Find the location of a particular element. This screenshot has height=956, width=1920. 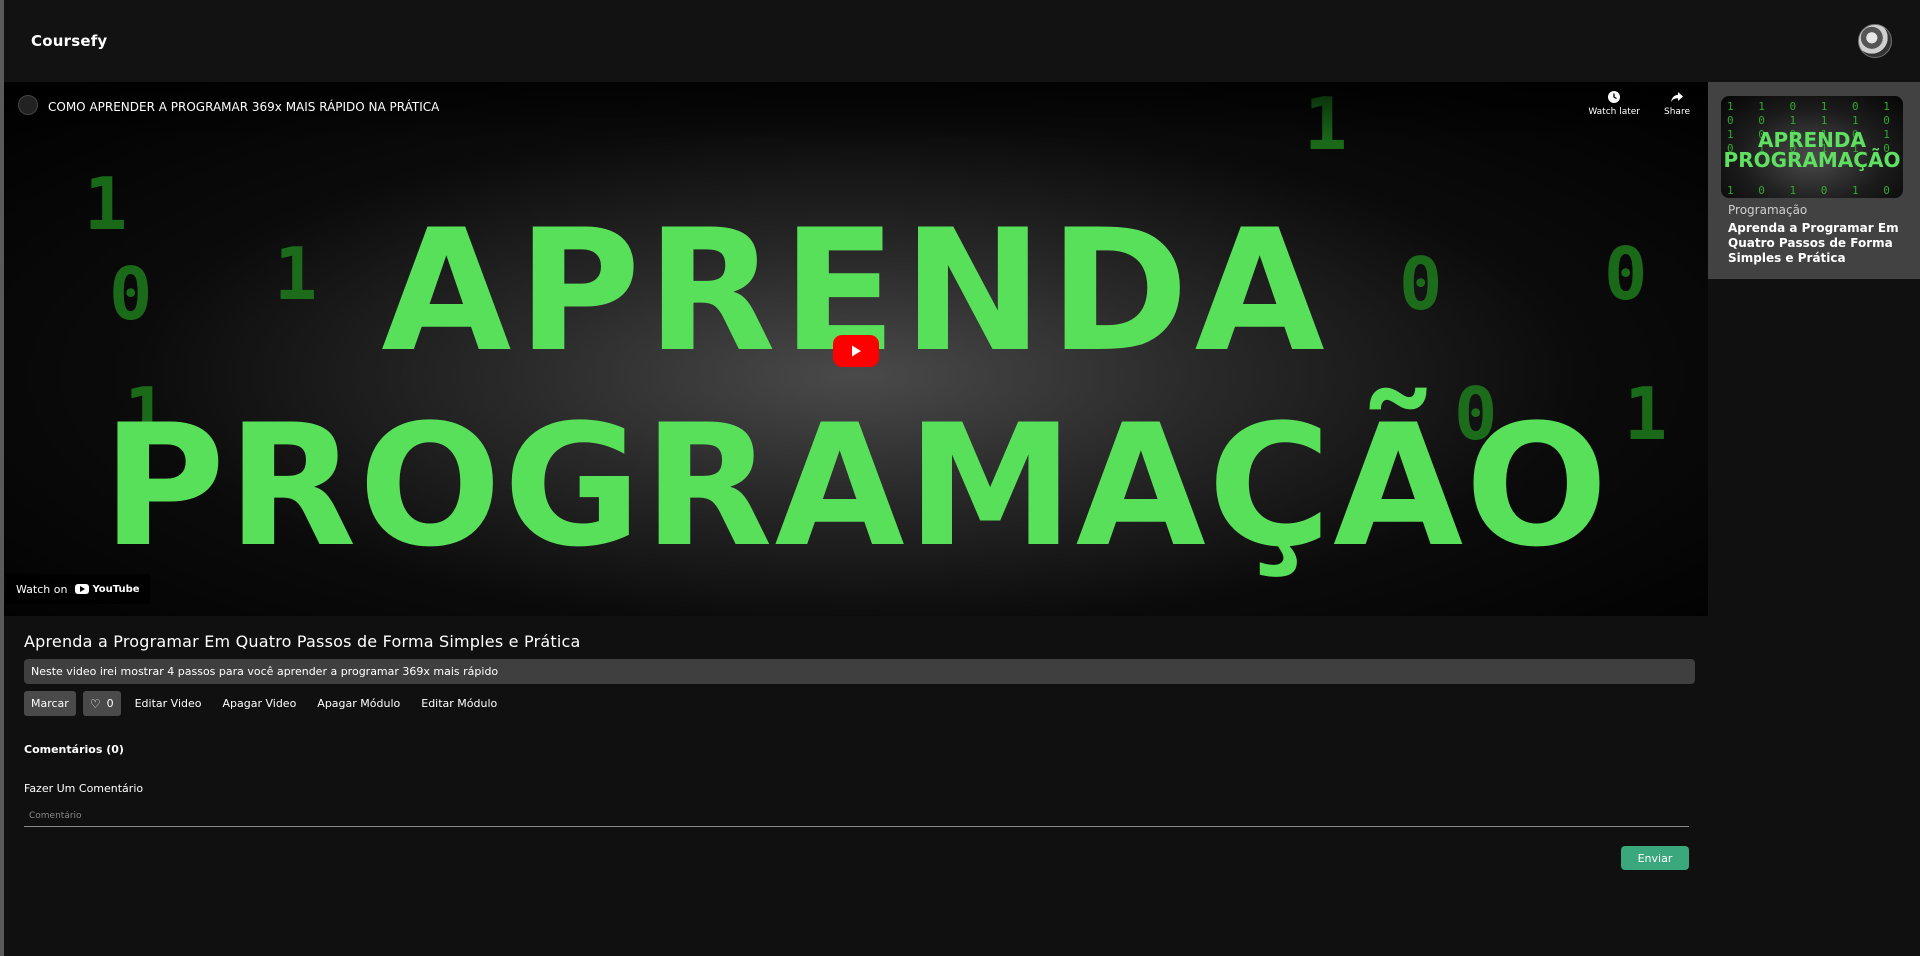

mark-button: Marcar is located at coordinates (50, 703).